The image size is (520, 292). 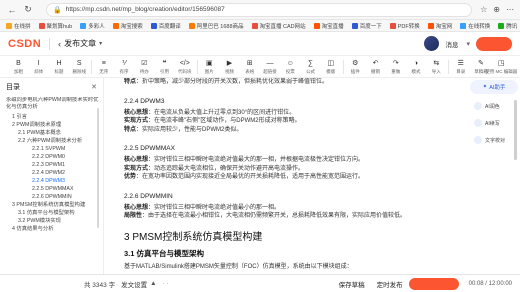 I want to click on chevron-up-icon: ▲, so click(x=153, y=283).